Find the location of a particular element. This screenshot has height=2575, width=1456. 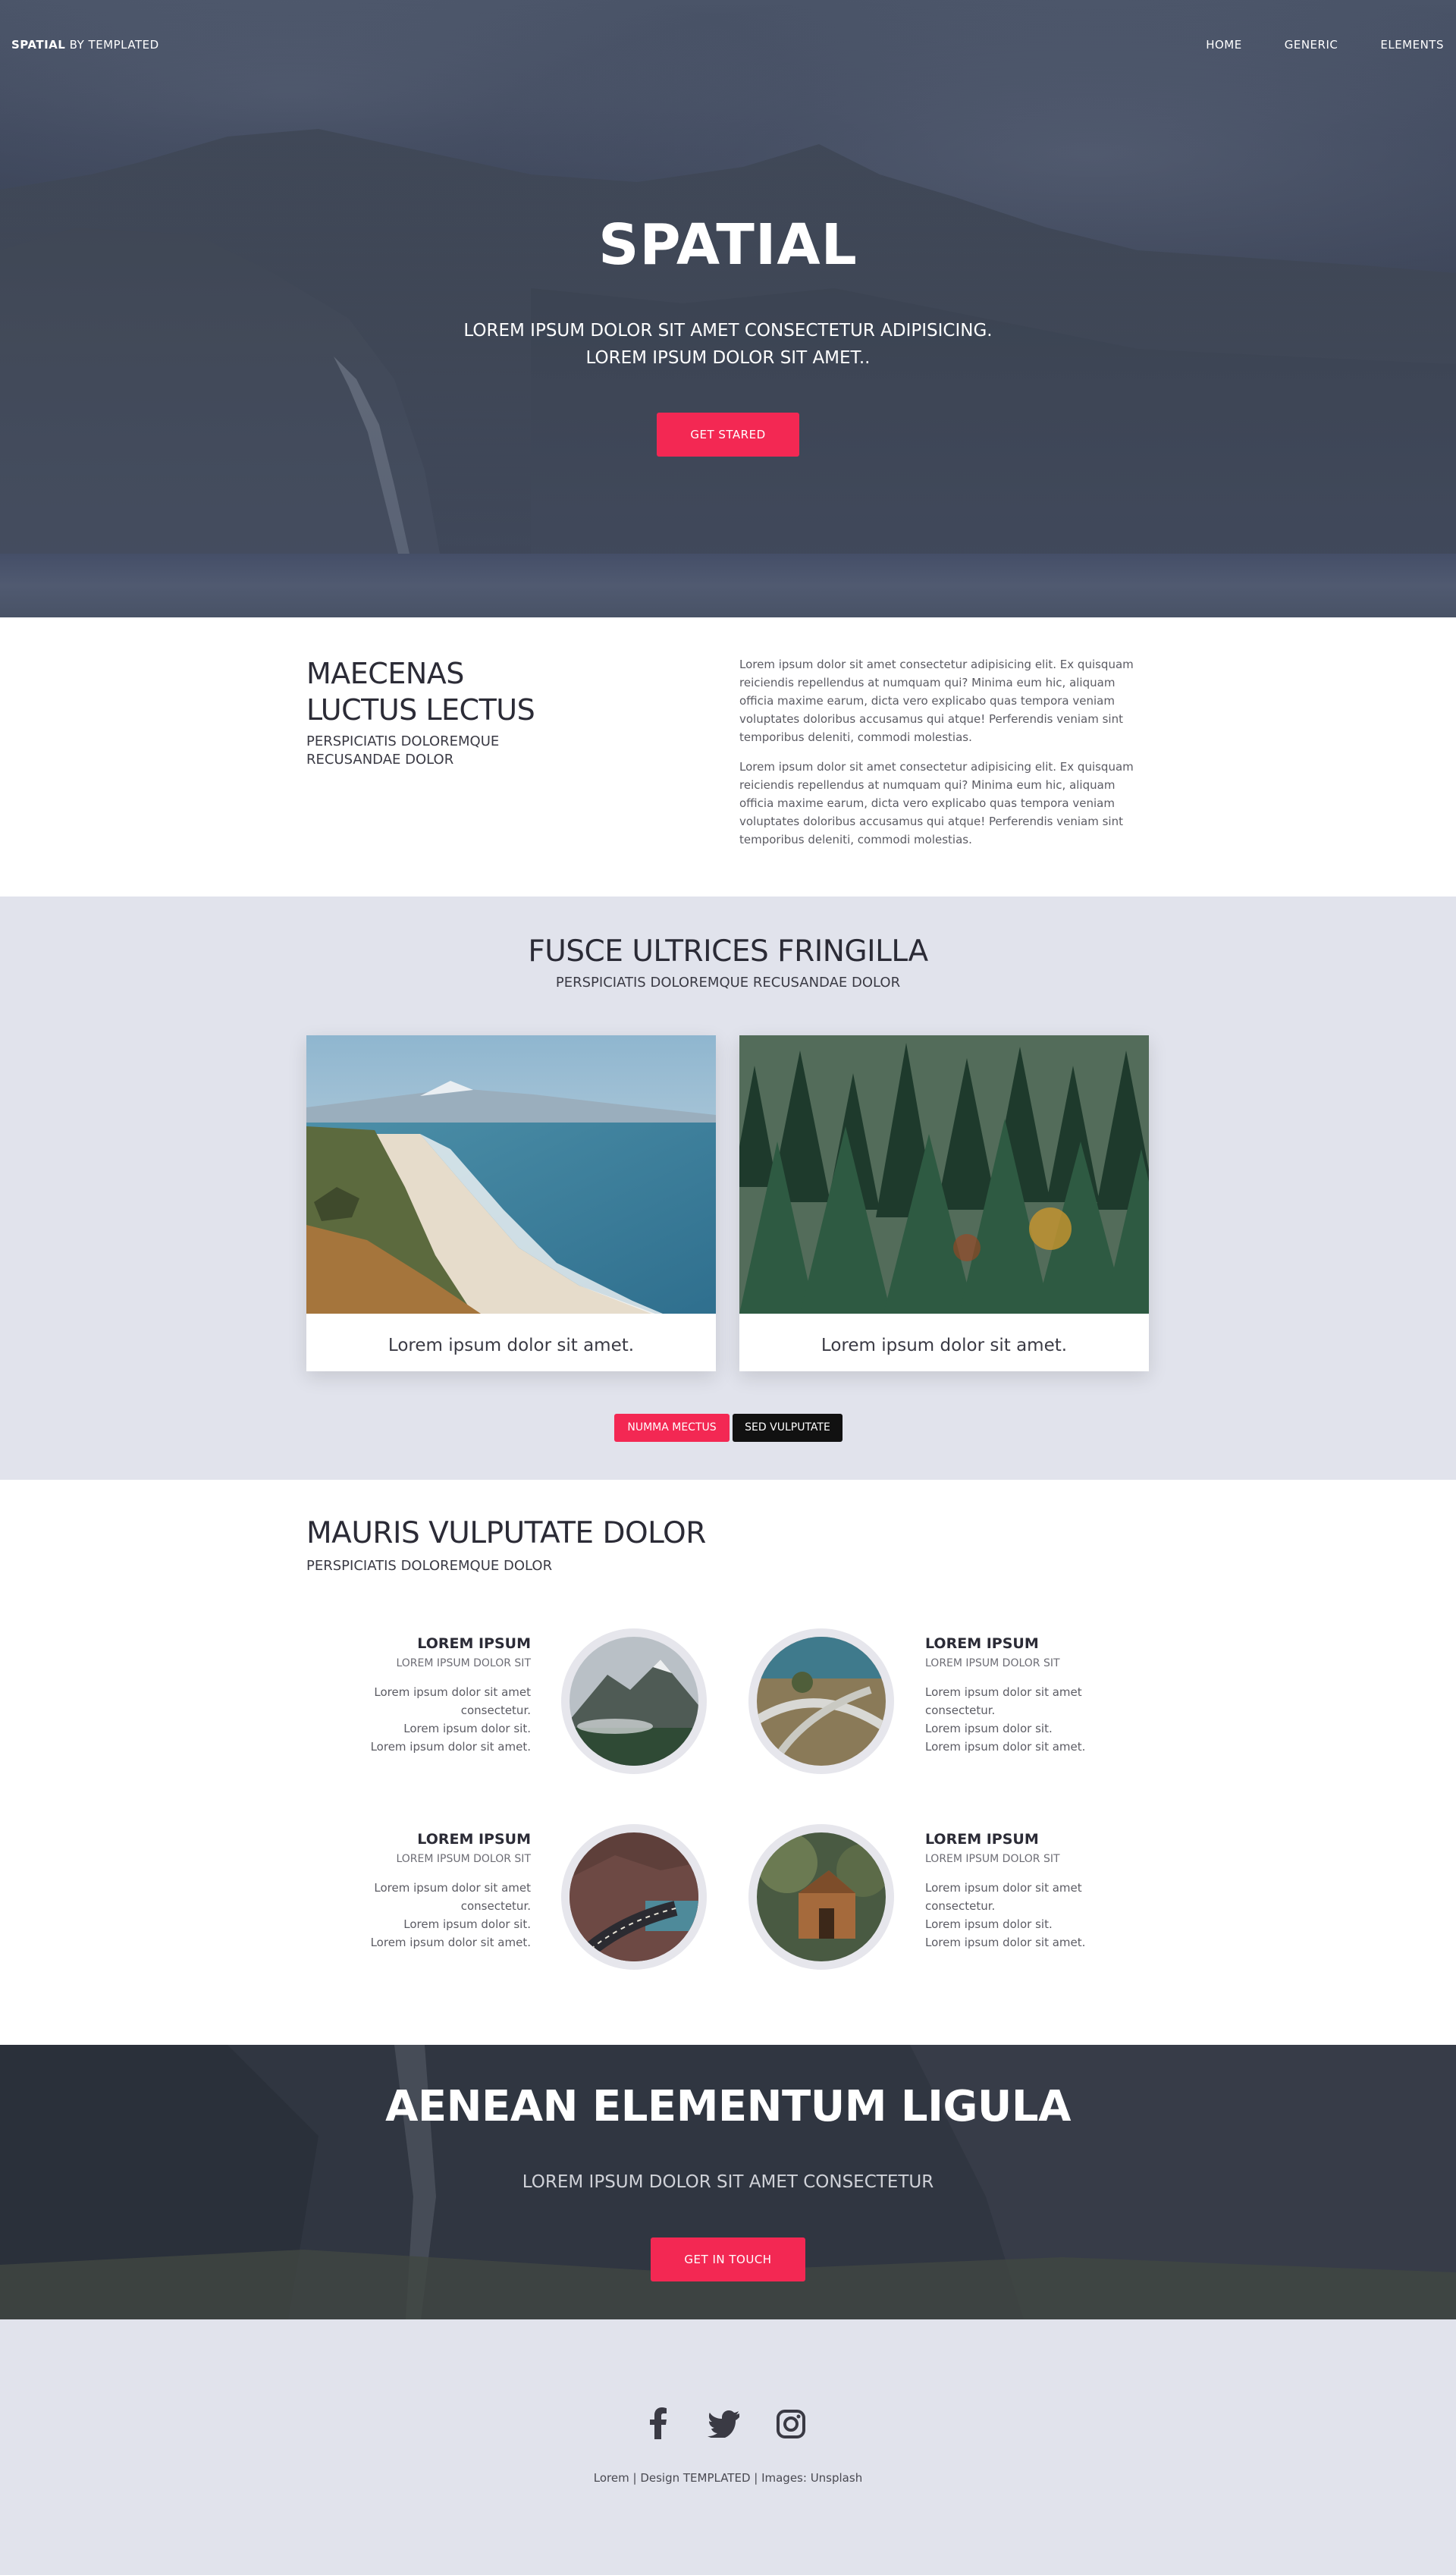

forest-image is located at coordinates (955, 1174).